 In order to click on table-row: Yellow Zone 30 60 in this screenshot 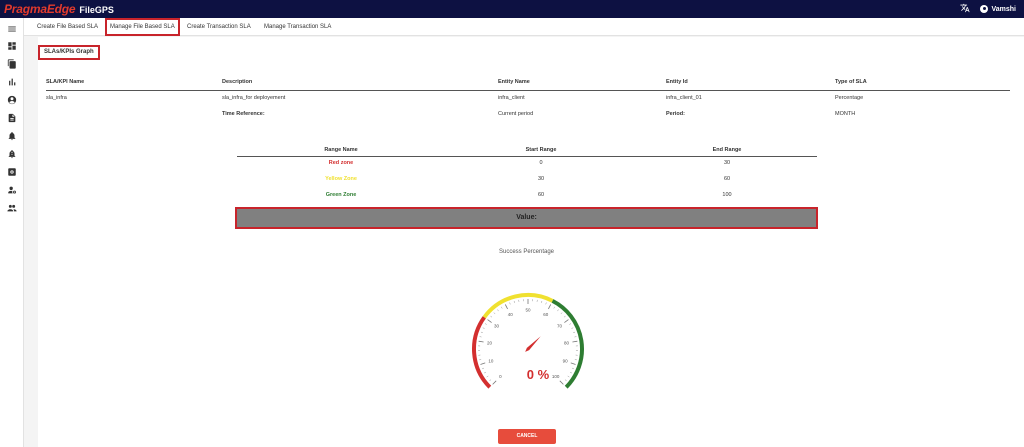, I will do `click(527, 181)`.